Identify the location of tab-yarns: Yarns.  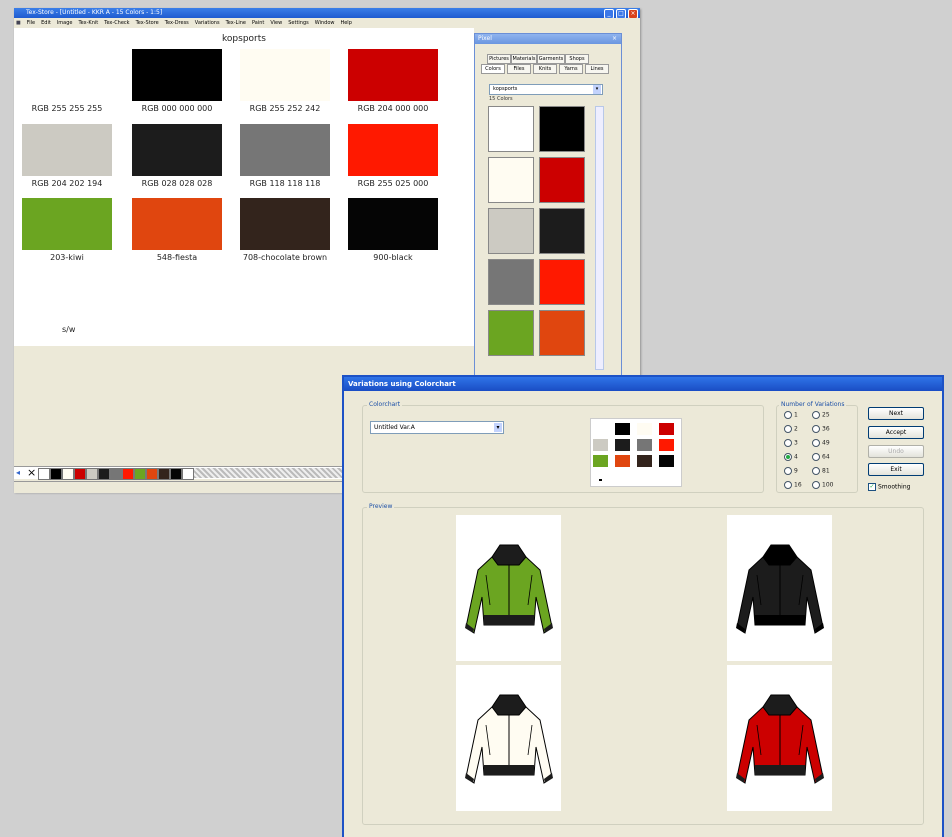
(571, 69).